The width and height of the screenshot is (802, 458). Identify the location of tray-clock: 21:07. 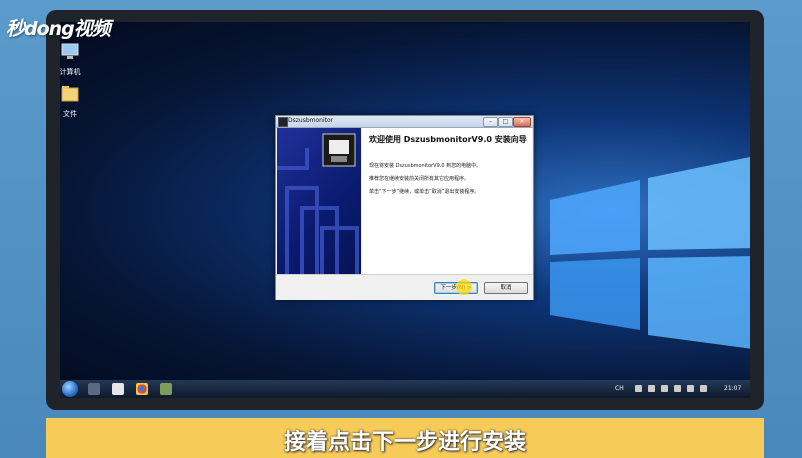
(732, 388).